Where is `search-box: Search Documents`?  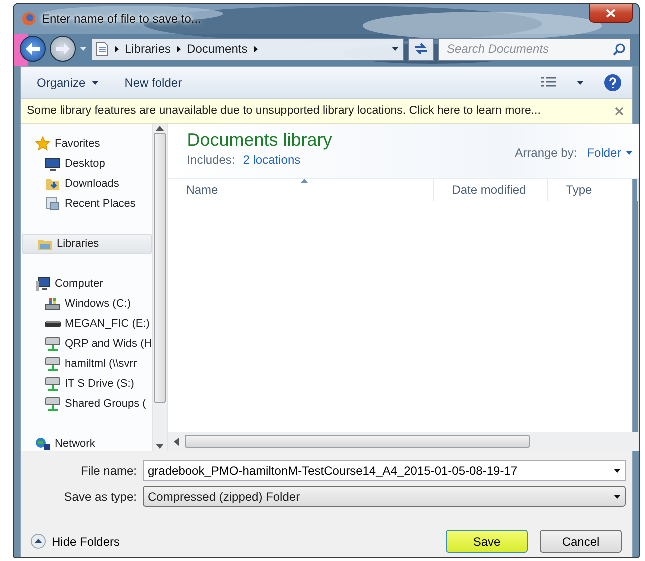 search-box: Search Documents is located at coordinates (534, 49).